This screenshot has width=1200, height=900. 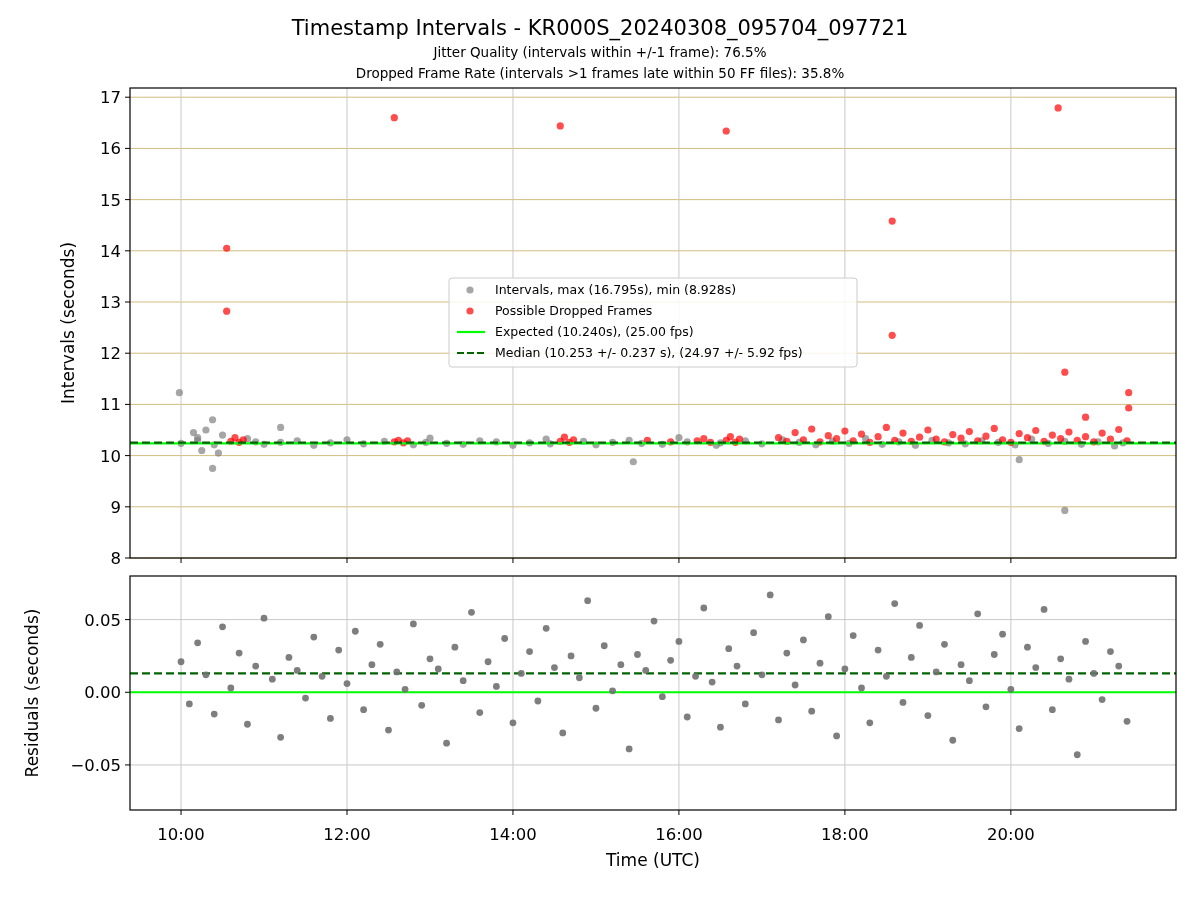 I want to click on tick-label: 20:00, so click(x=1011, y=834).